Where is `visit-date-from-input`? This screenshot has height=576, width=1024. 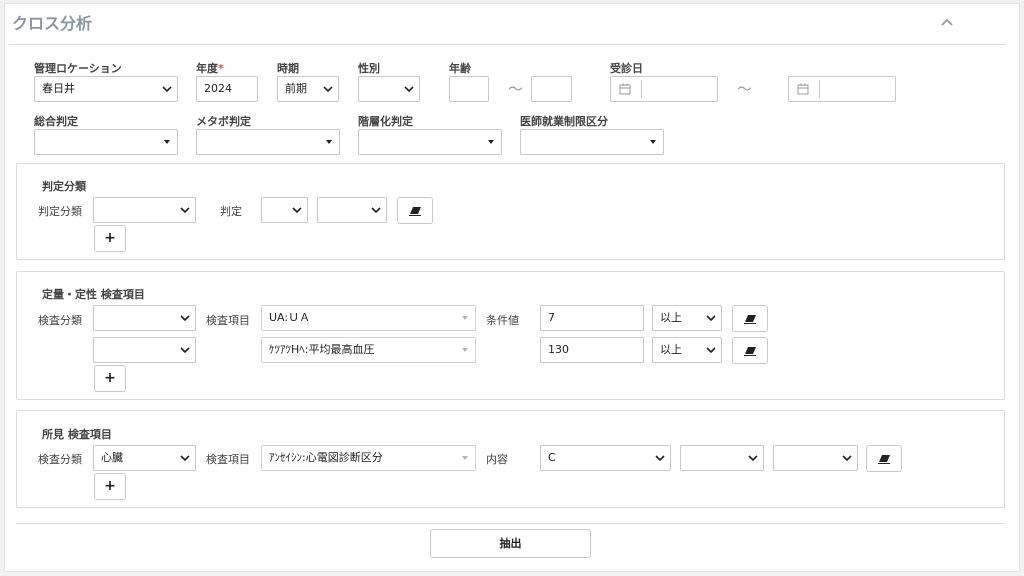
visit-date-from-input is located at coordinates (664, 89).